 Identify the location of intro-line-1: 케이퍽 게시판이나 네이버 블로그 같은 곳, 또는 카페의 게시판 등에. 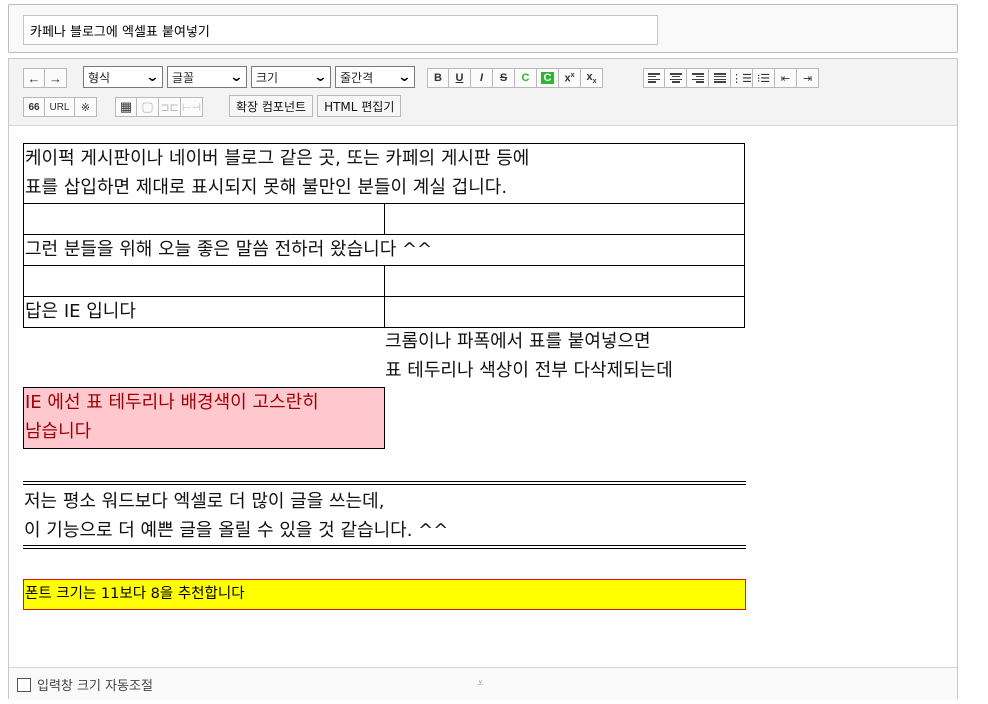
(277, 158).